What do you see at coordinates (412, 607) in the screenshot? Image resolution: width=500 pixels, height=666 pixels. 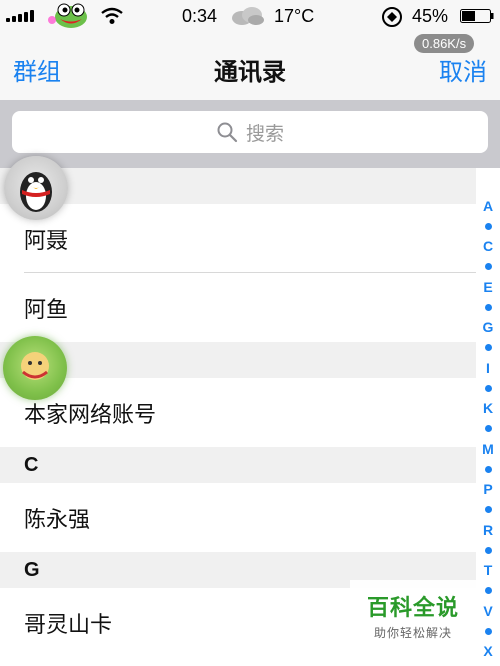 I see `watermark-title: 百科全说` at bounding box center [412, 607].